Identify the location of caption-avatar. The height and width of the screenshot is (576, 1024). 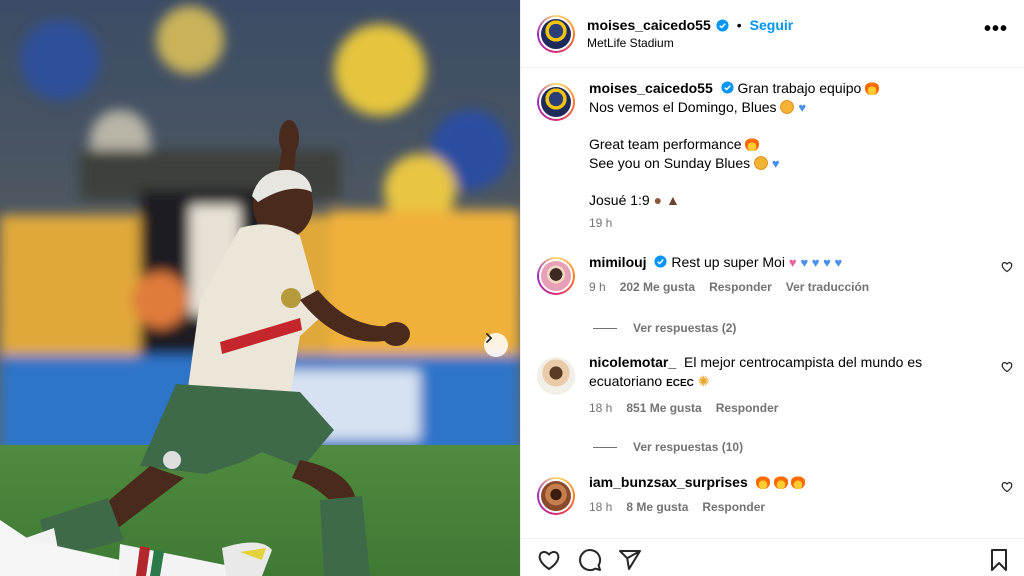
(556, 102).